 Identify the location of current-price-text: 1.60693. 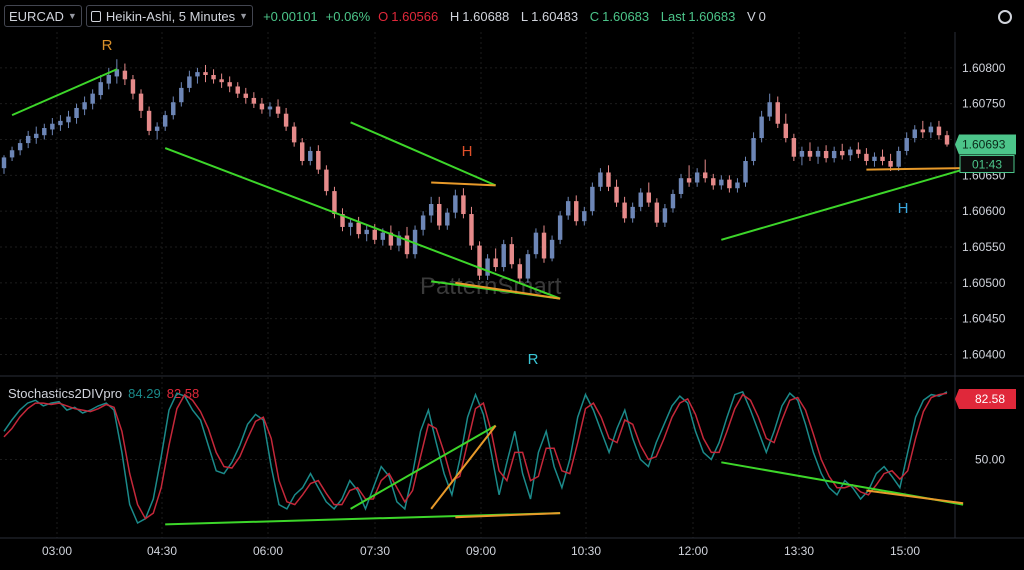
(984, 145).